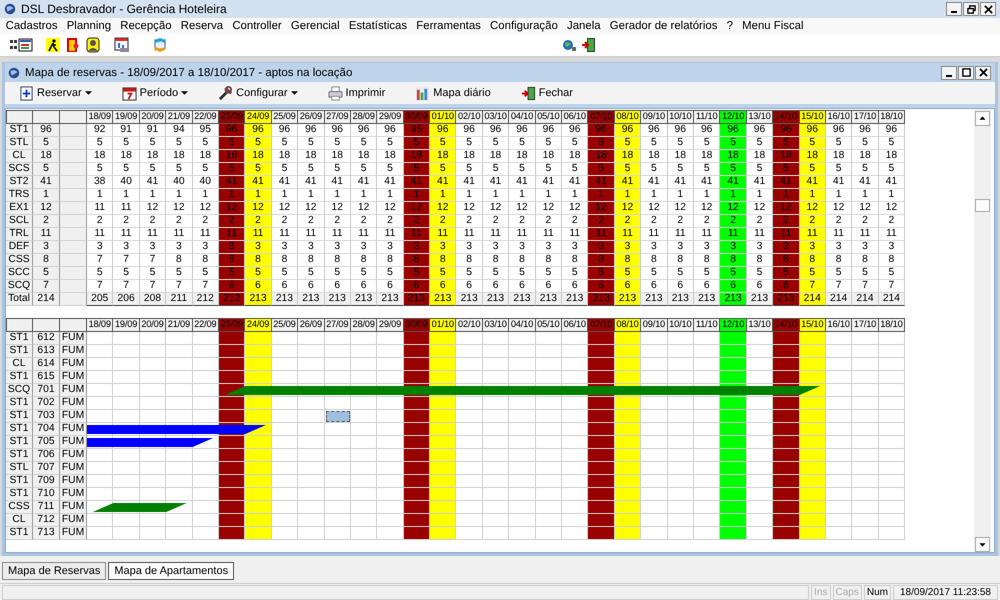 The height and width of the screenshot is (600, 1000). I want to click on table-cell: EX1, so click(19, 208).